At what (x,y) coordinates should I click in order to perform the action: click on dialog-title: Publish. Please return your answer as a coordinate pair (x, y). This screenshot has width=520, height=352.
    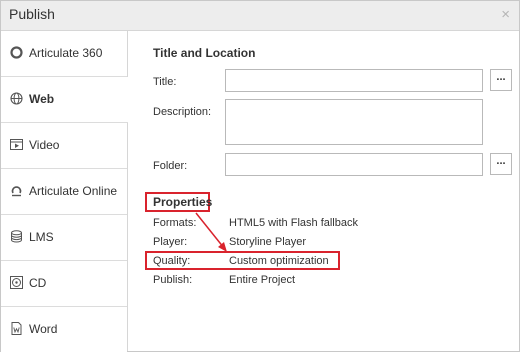
    Looking at the image, I should click on (32, 14).